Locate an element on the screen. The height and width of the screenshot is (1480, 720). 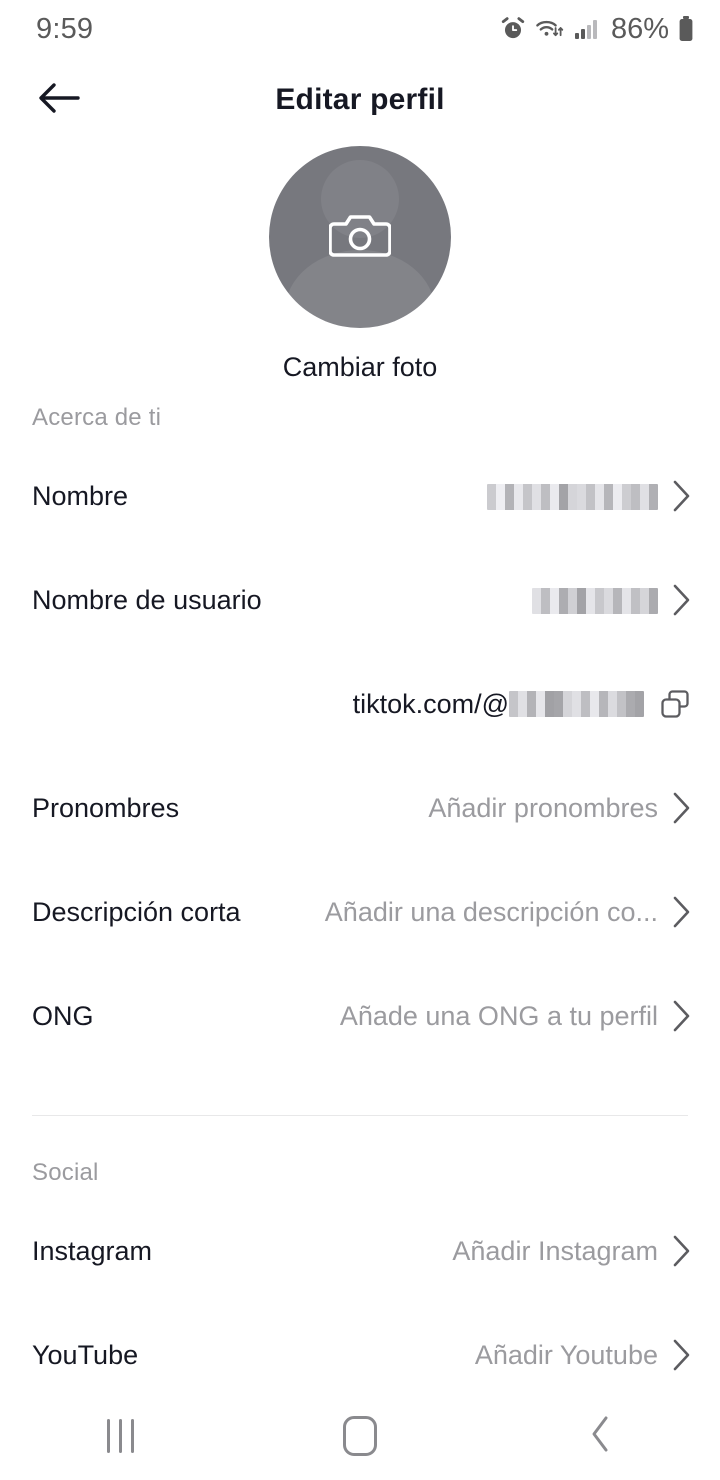
status-bar: 9:59 86% is located at coordinates (360, 29).